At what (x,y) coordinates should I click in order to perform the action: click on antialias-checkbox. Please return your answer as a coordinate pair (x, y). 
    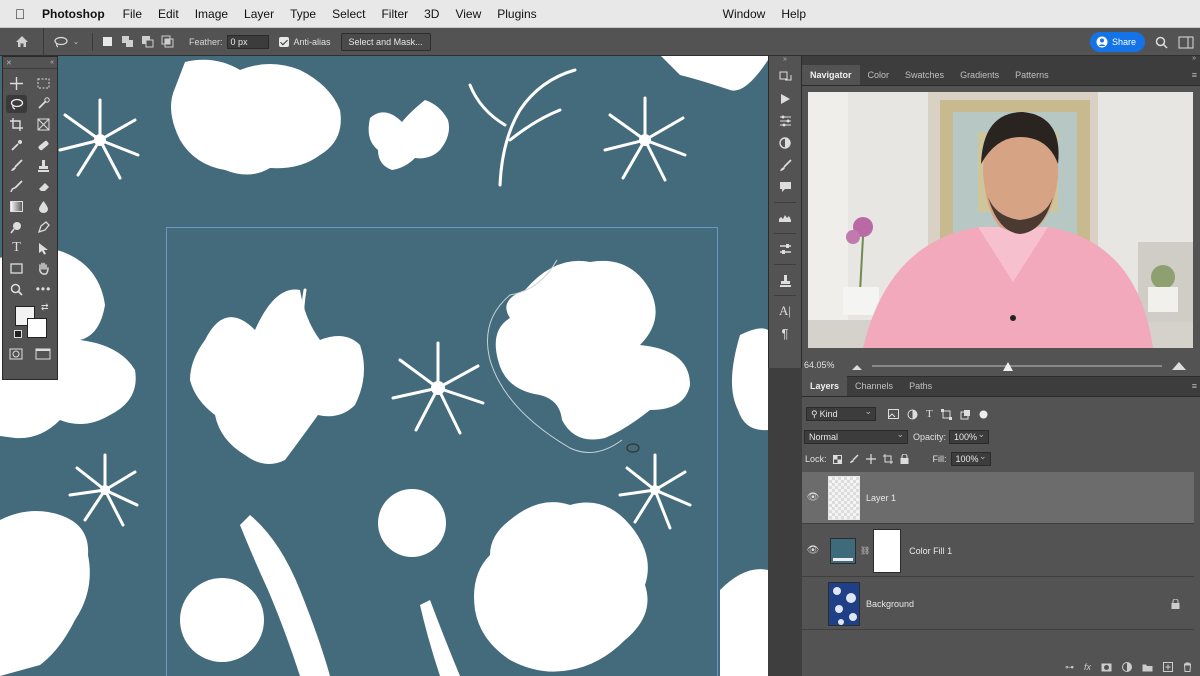
    Looking at the image, I should click on (283, 41).